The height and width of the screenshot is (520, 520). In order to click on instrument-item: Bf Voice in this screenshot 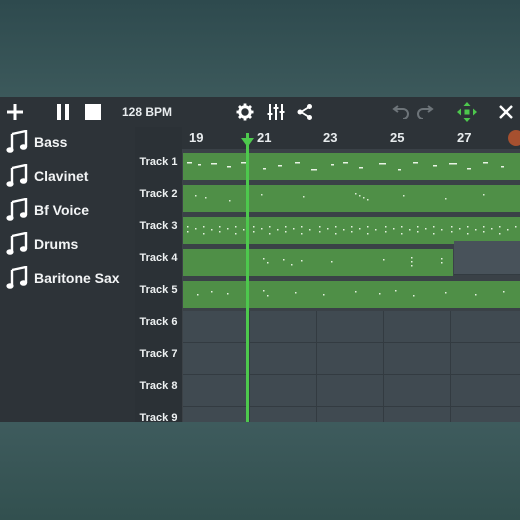, I will do `click(47, 210)`.